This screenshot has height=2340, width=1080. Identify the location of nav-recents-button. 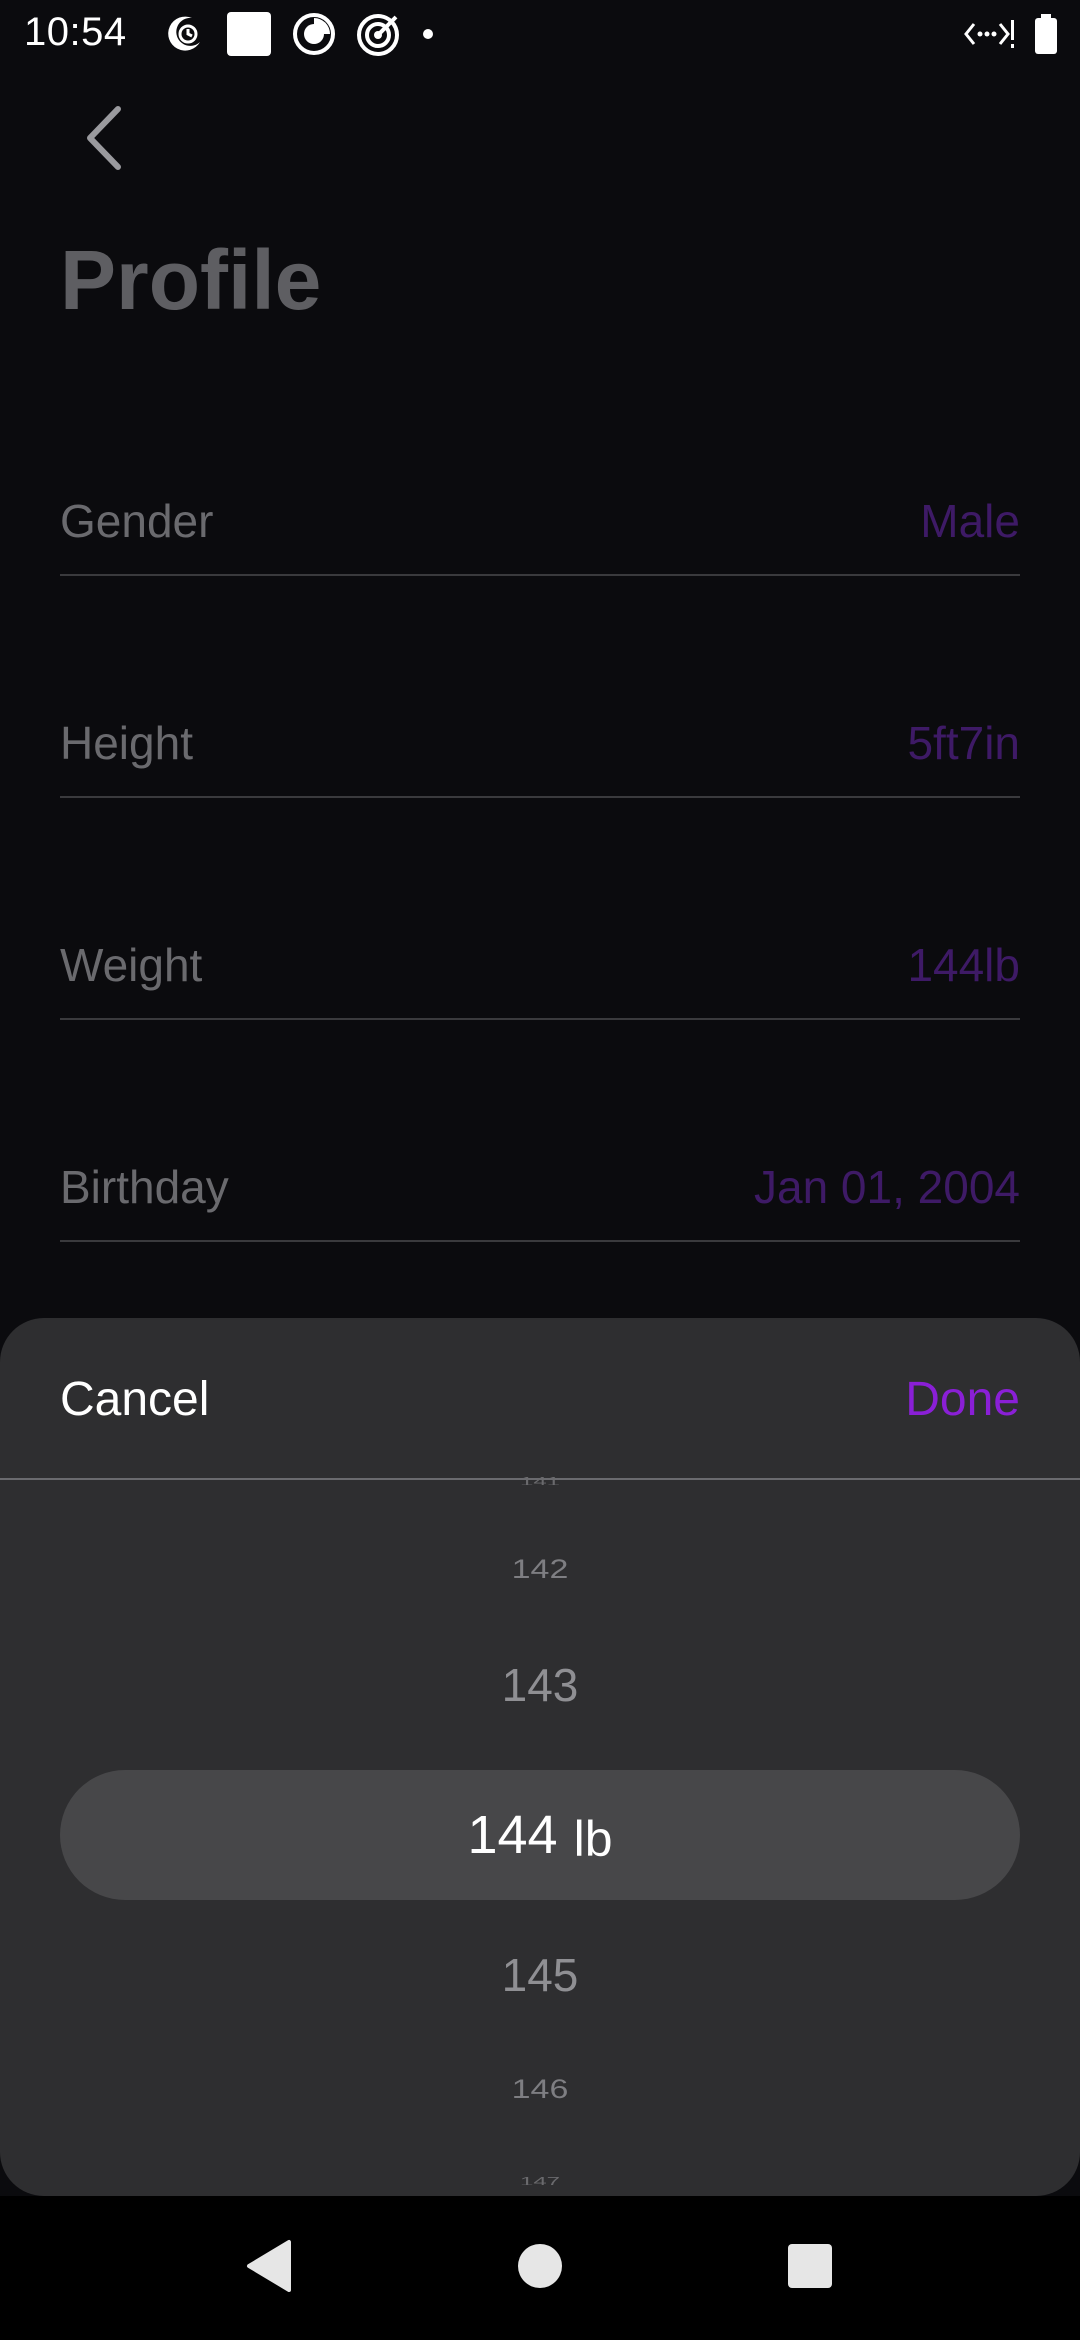
(810, 2268).